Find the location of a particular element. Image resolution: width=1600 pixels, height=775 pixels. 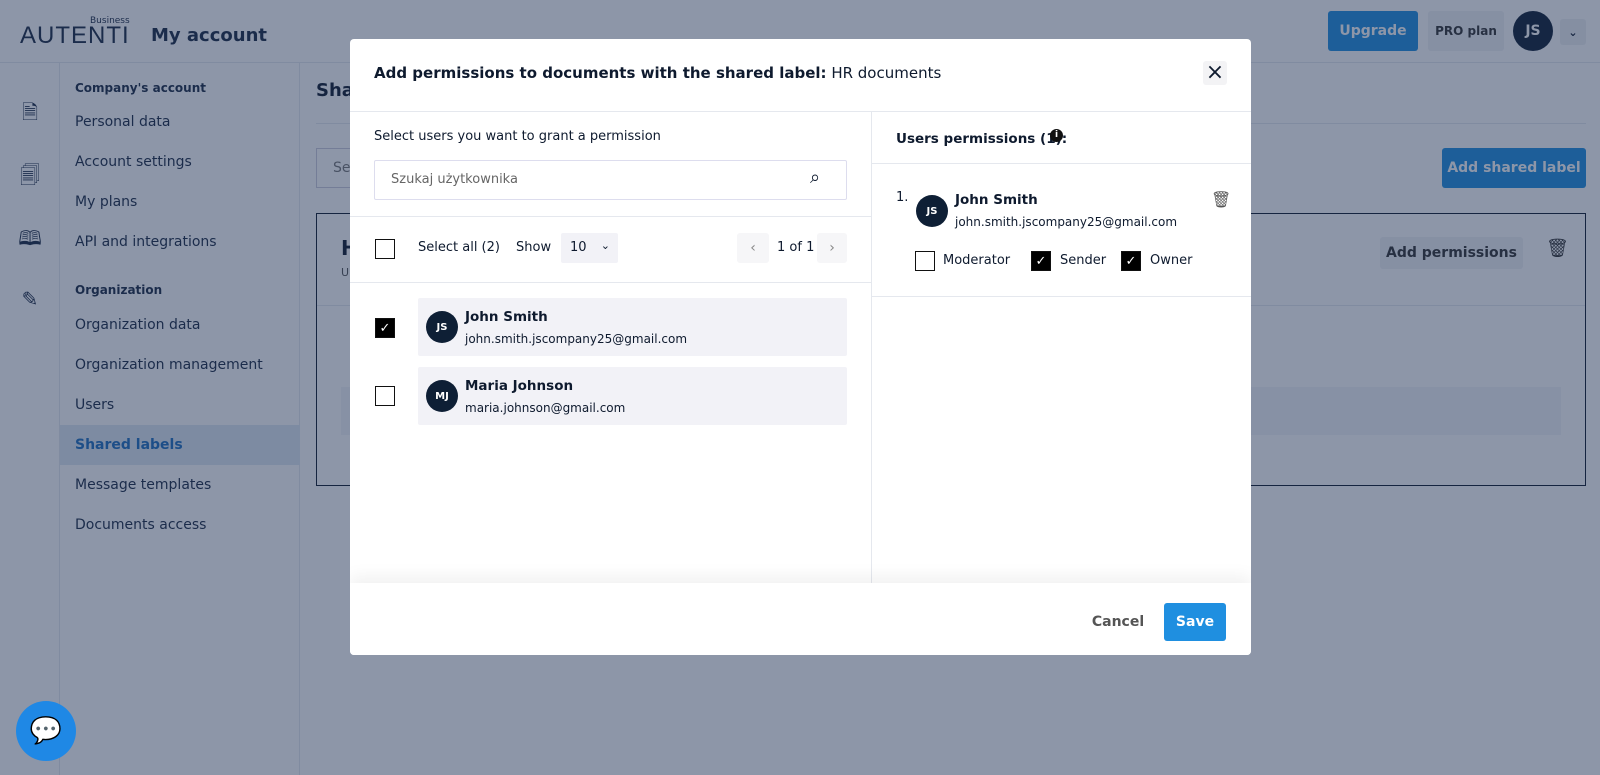

trash-icon: 🗑 is located at coordinates (1221, 199).